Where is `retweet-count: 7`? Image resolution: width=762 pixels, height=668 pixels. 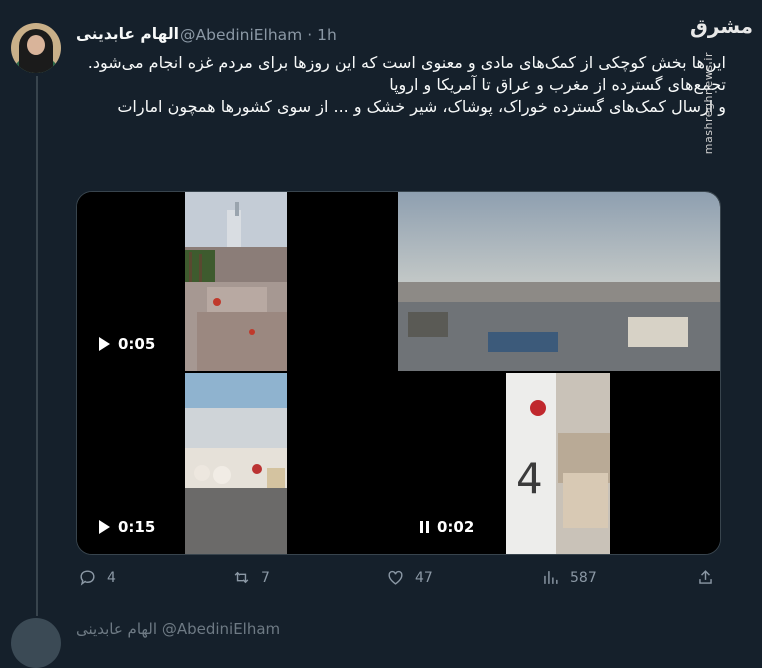 retweet-count: 7 is located at coordinates (265, 577).